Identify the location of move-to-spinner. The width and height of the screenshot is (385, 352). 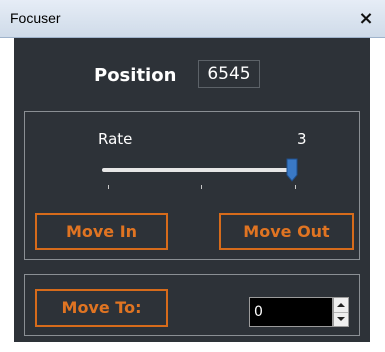
(341, 312).